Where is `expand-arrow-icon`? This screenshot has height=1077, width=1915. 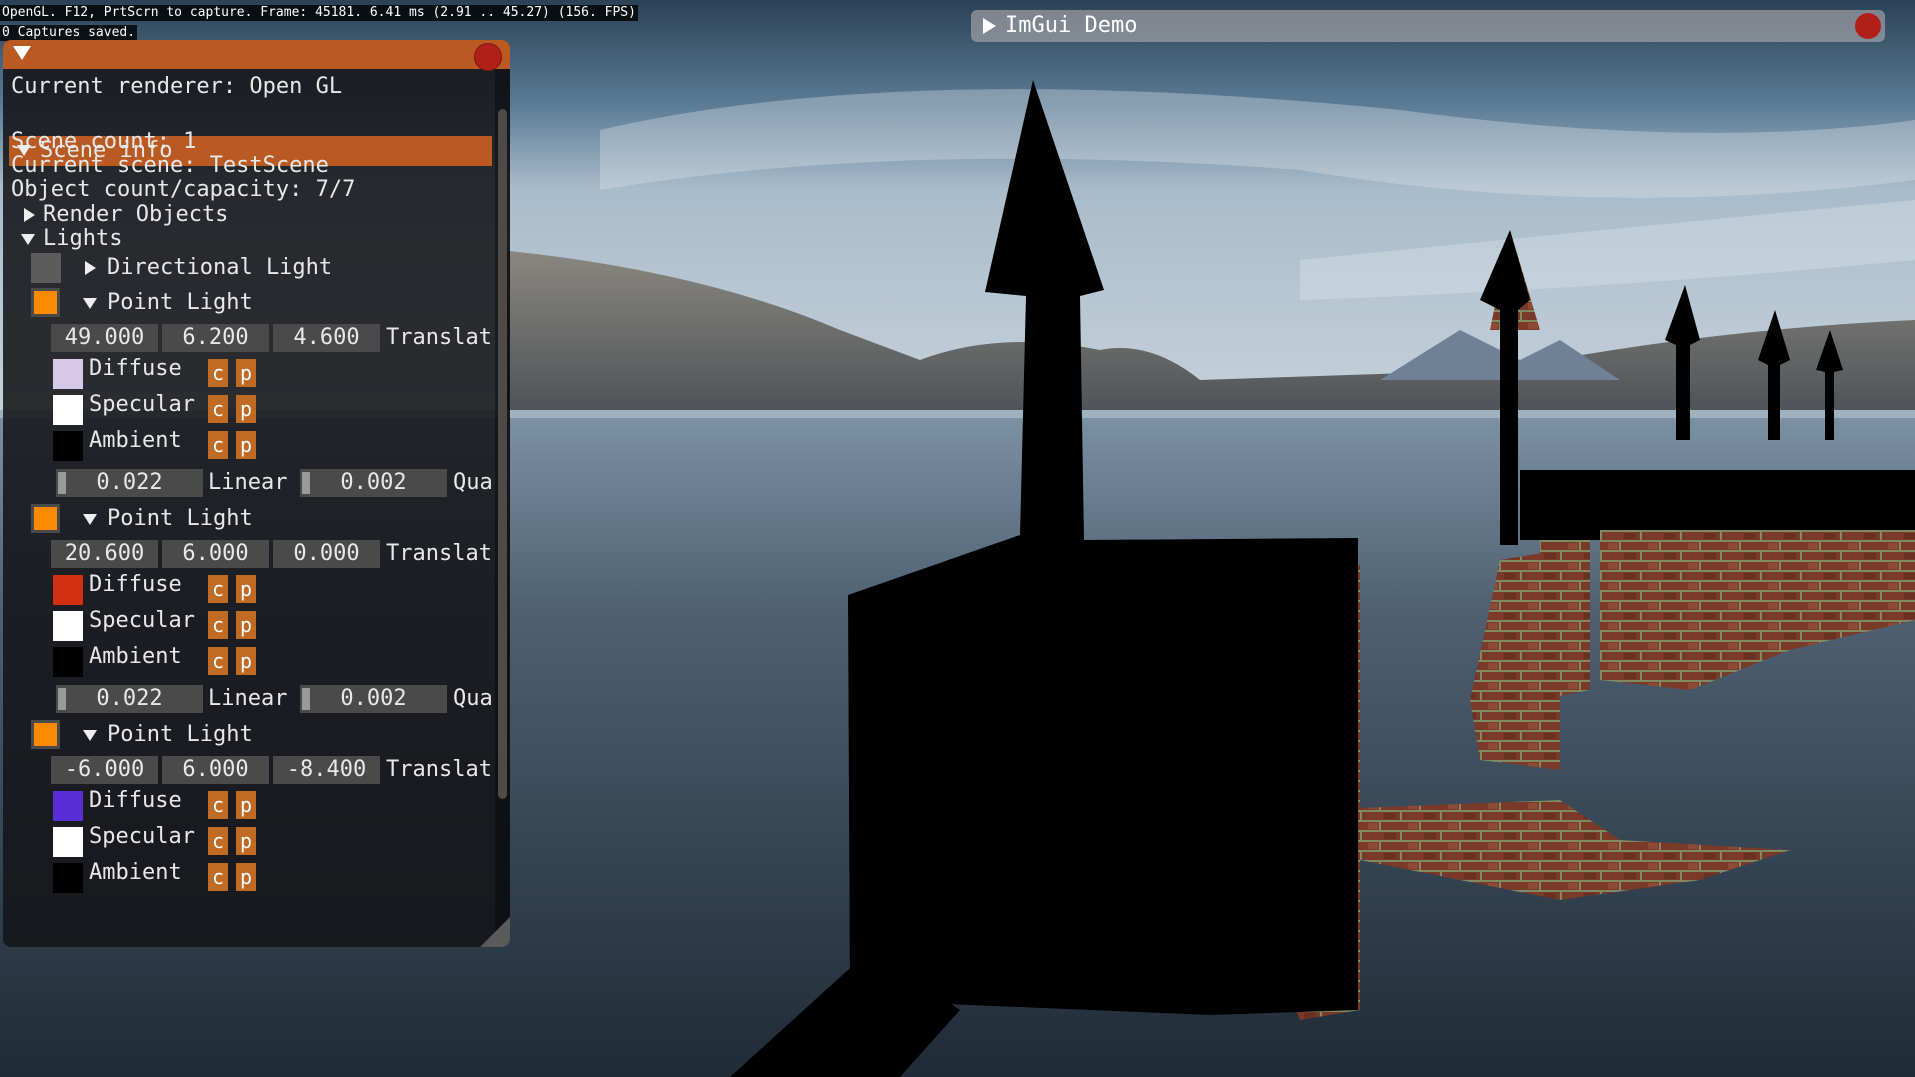
expand-arrow-icon is located at coordinates (989, 26).